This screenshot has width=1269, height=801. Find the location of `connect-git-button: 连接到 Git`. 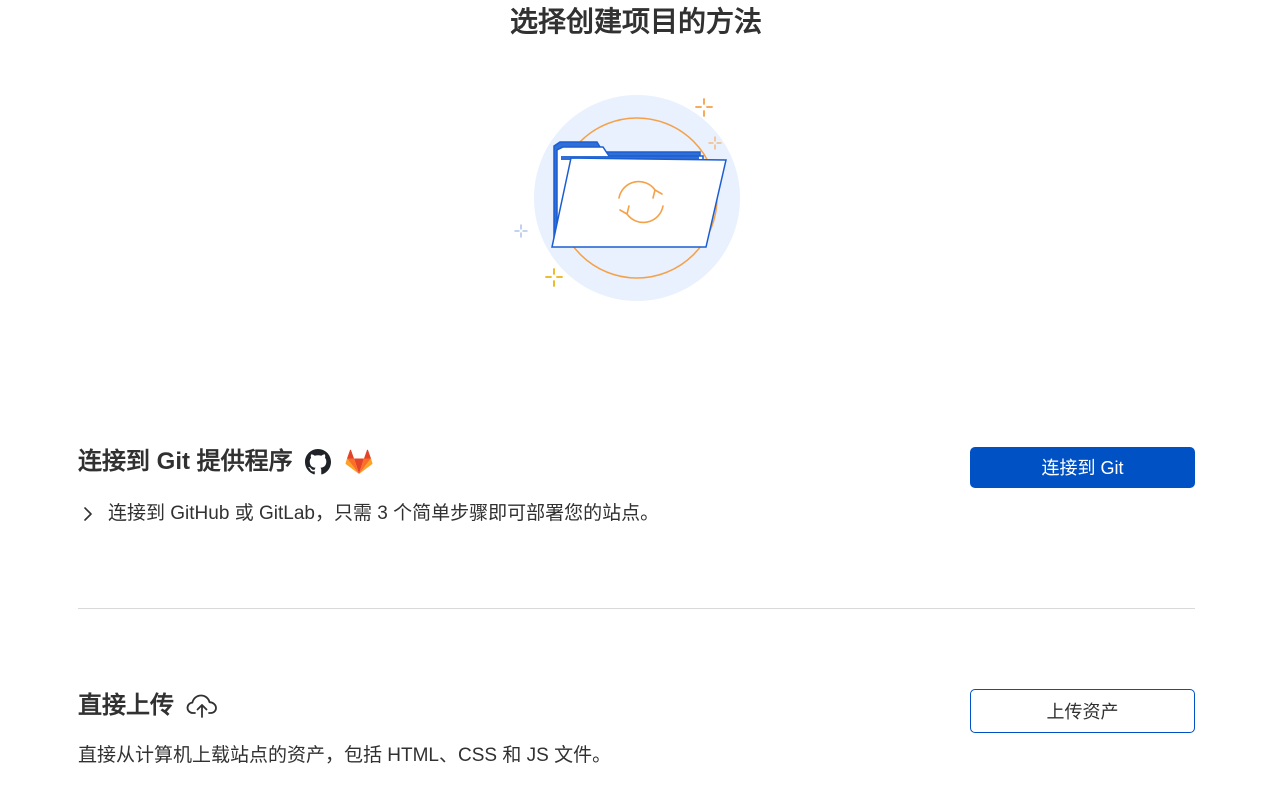

connect-git-button: 连接到 Git is located at coordinates (1082, 467).